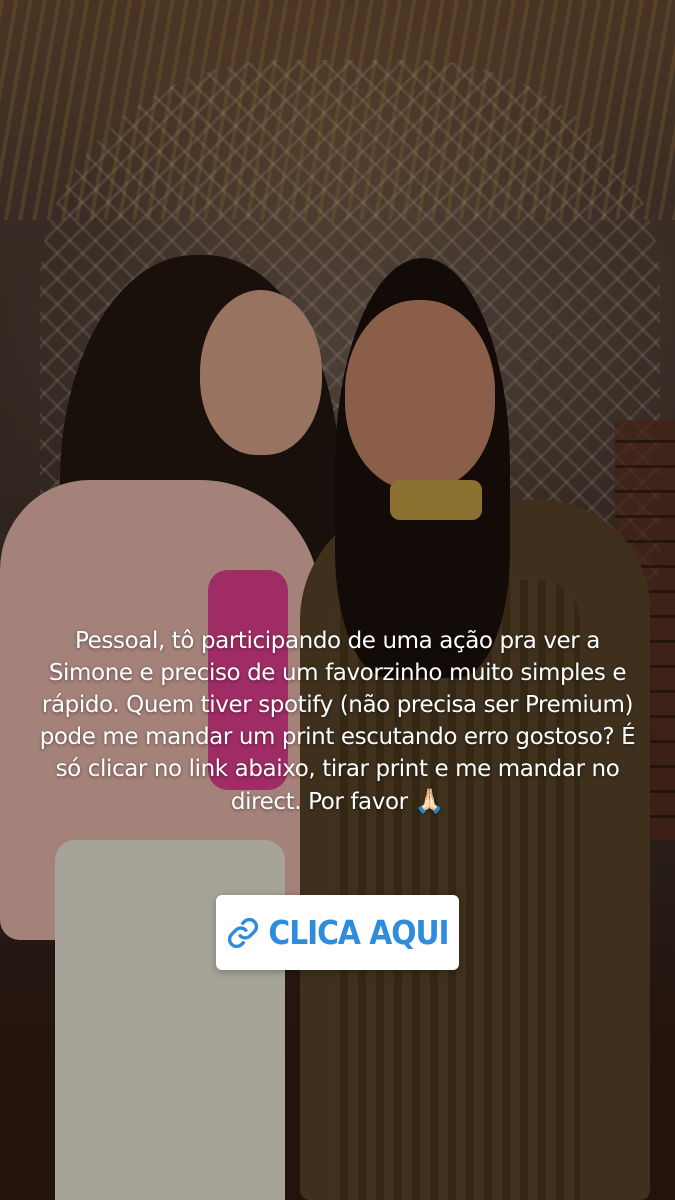 This screenshot has width=675, height=1200. I want to click on link-sticker-button: CLICA AQUI, so click(337, 932).